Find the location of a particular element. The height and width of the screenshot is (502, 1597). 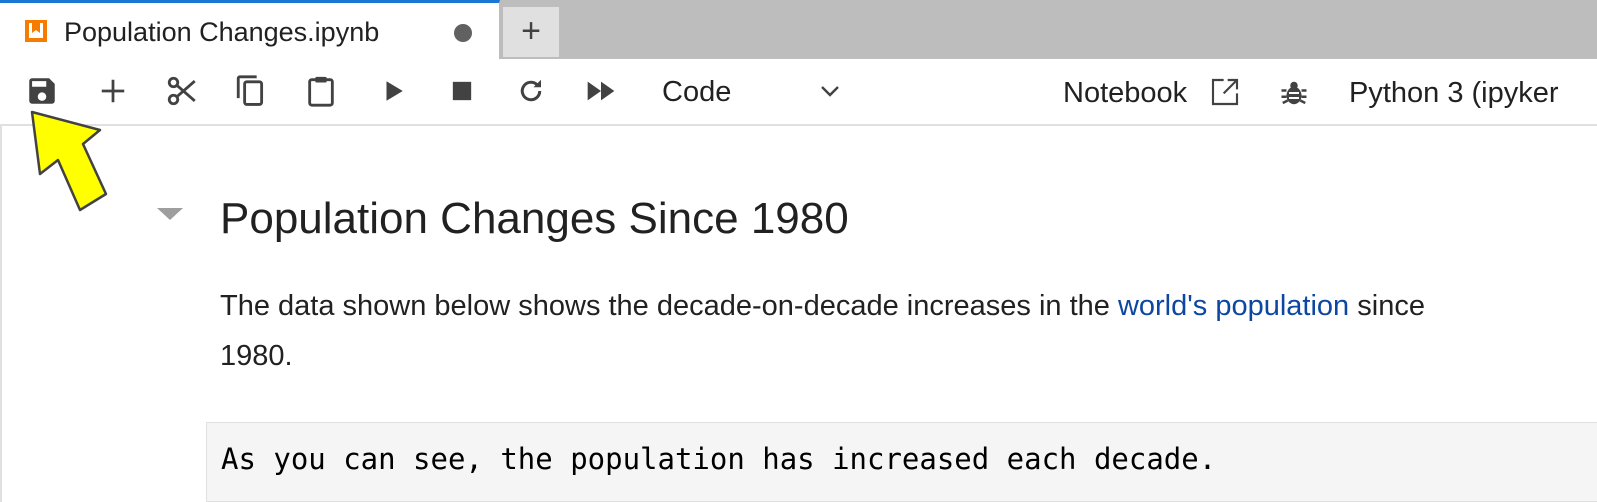

interrupt-button is located at coordinates (462, 91).